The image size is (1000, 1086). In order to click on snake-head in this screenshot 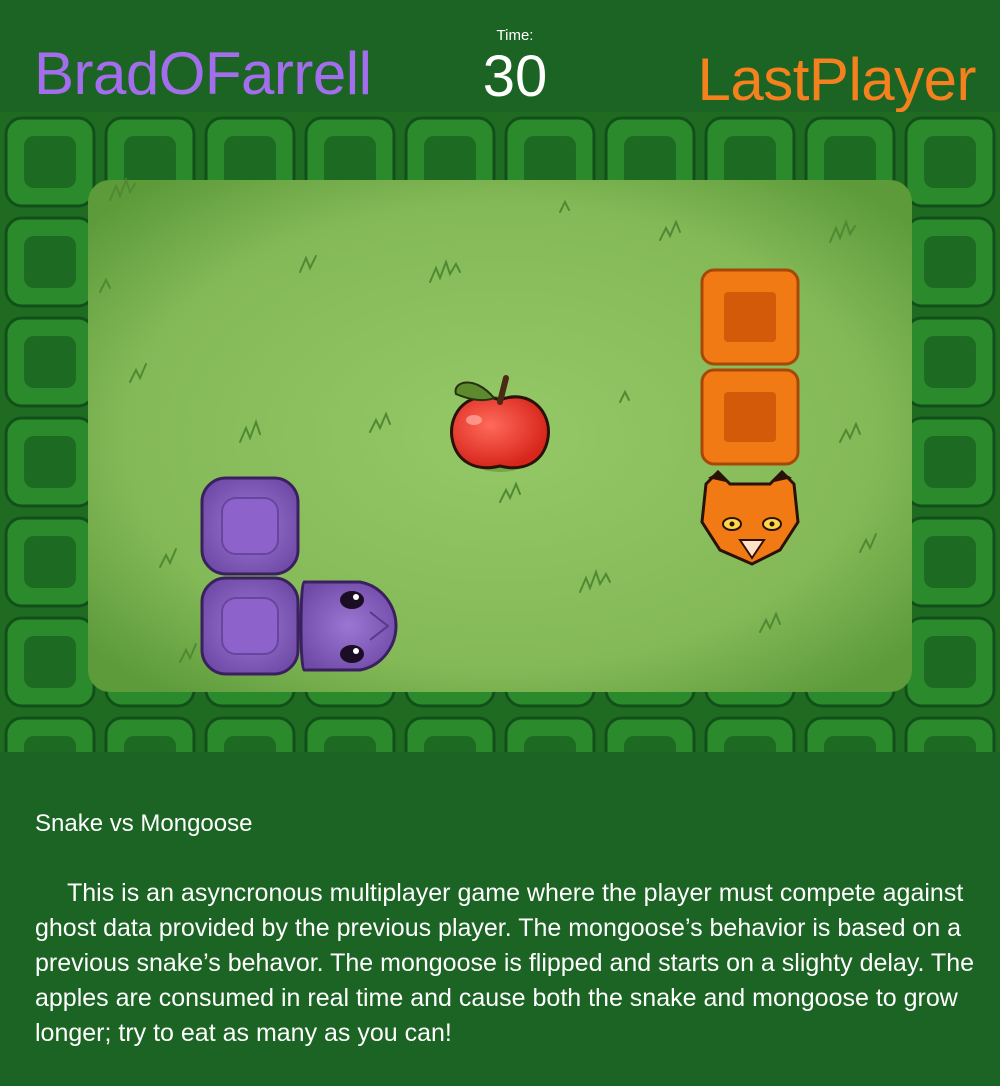, I will do `click(348, 626)`.